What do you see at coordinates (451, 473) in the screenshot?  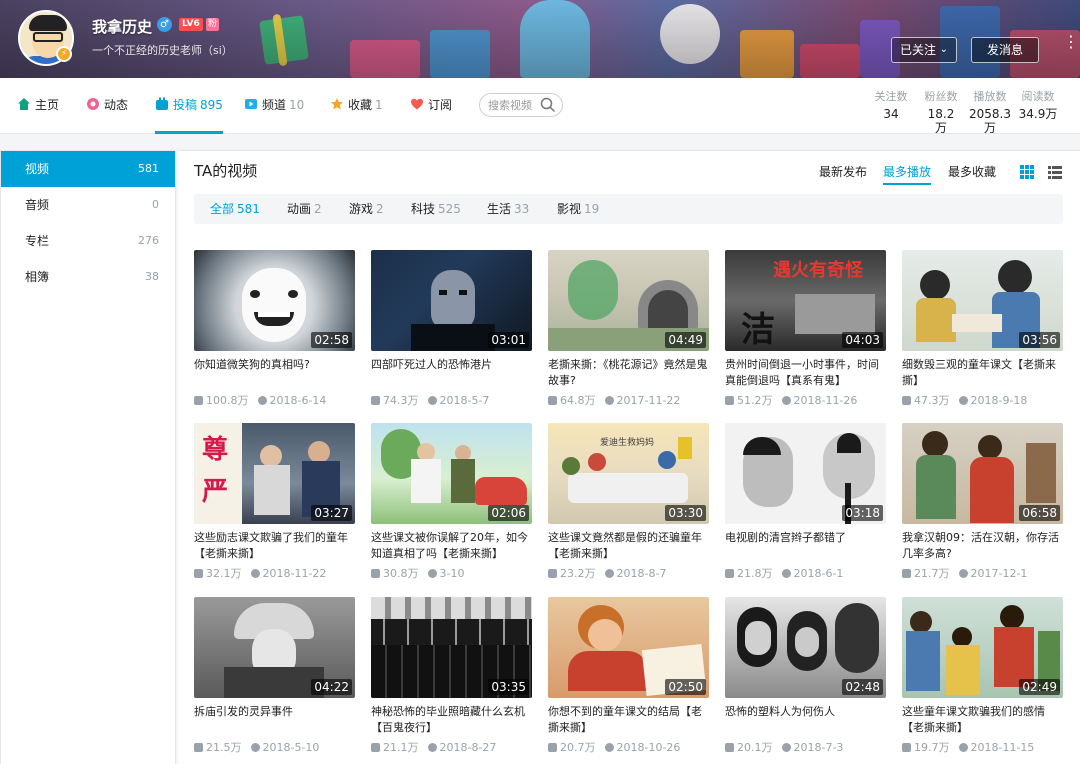 I see `video-thumbnail: 02:06` at bounding box center [451, 473].